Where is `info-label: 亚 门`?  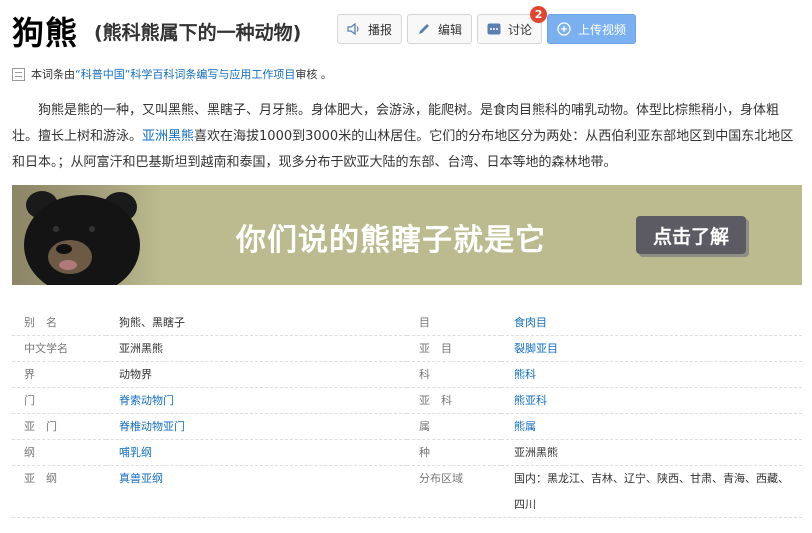 info-label: 亚 门 is located at coordinates (59, 427).